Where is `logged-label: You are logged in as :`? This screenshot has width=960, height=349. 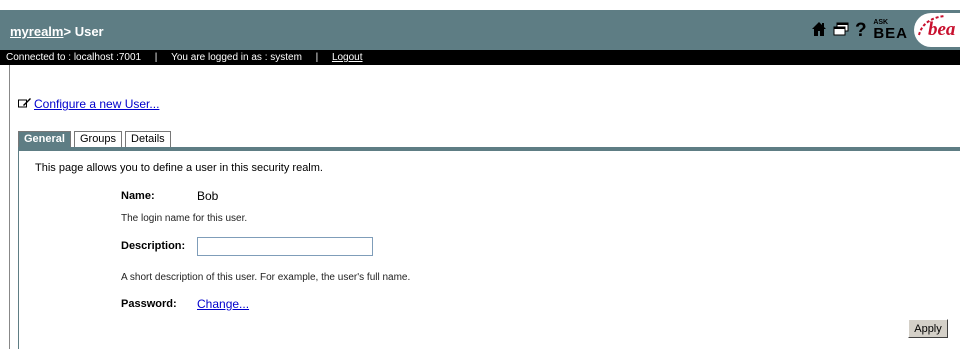 logged-label: You are logged in as : is located at coordinates (219, 57).